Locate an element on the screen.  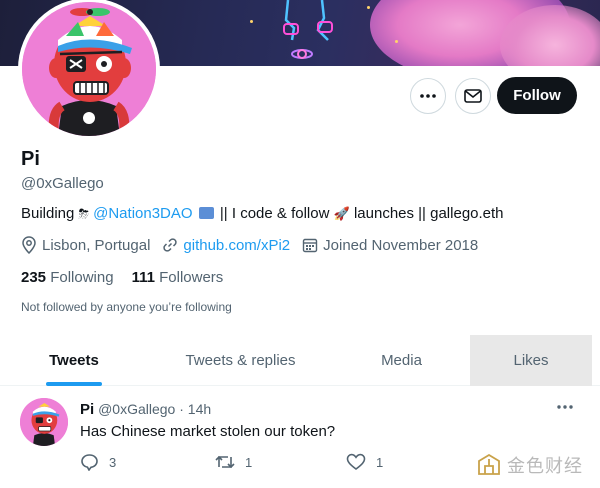
following-link: 235 Following is located at coordinates (67, 277).